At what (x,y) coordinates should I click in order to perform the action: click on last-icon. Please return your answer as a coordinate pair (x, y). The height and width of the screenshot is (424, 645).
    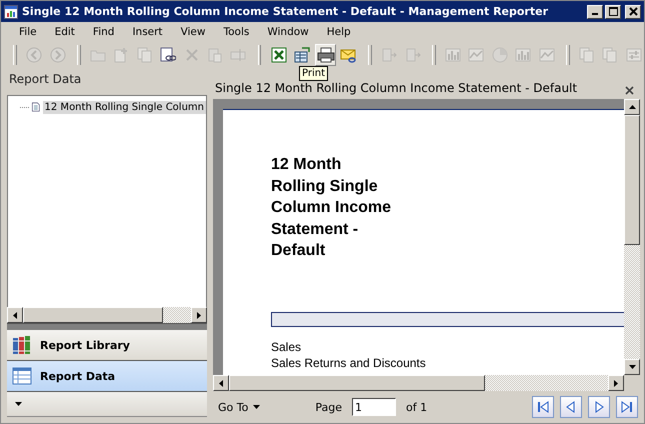
    Looking at the image, I should click on (627, 407).